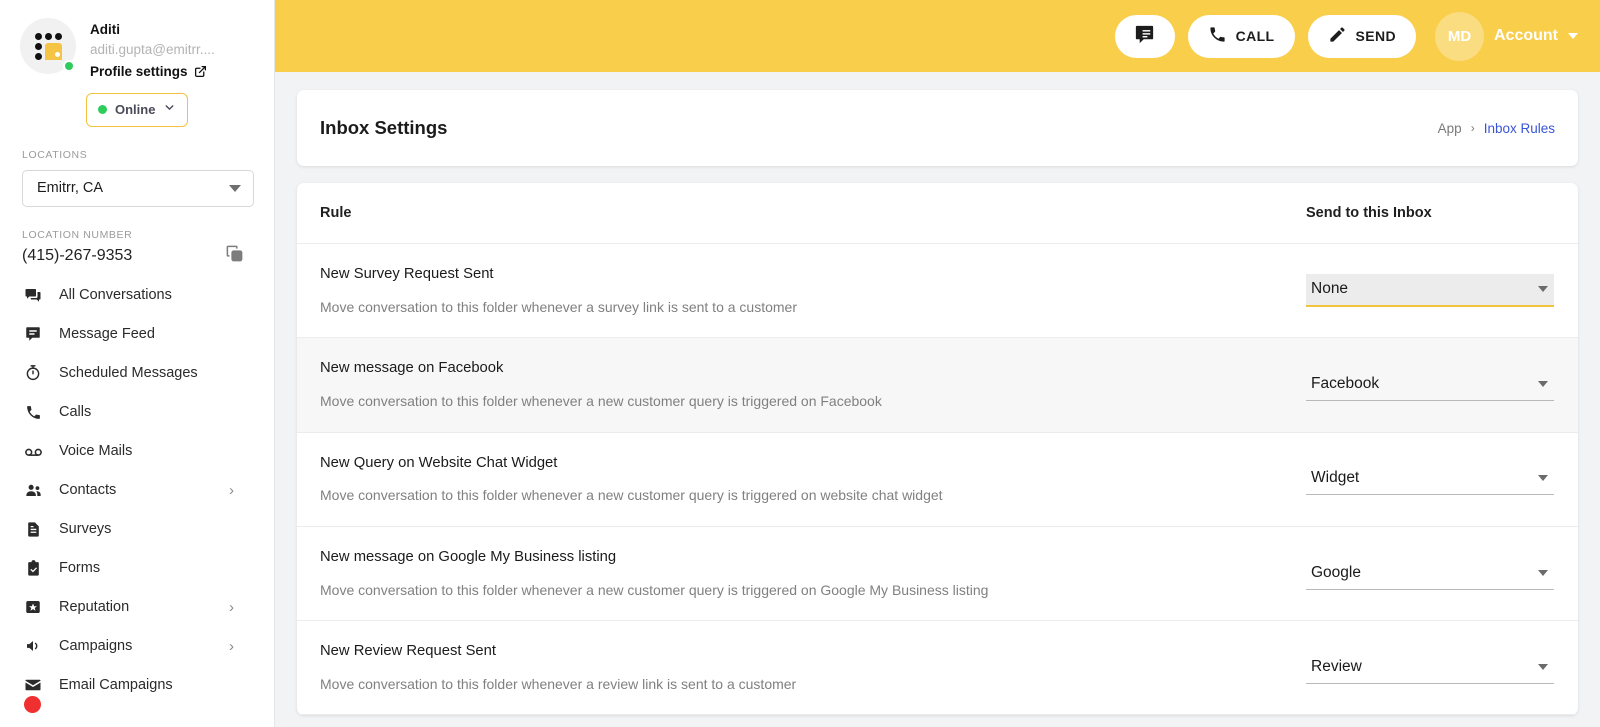  What do you see at coordinates (33, 685) in the screenshot?
I see `email-envelope-icon` at bounding box center [33, 685].